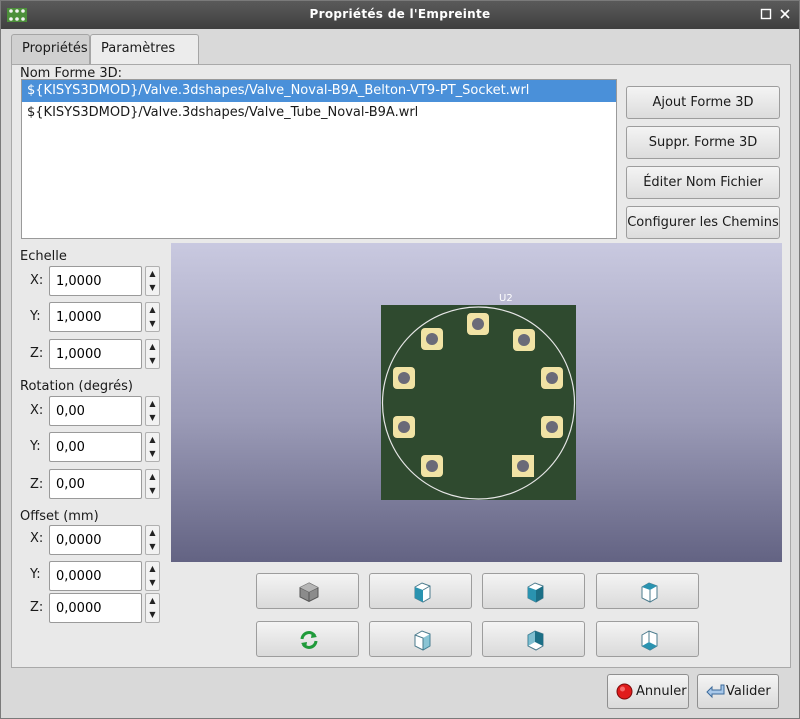 Image resolution: width=800 pixels, height=719 pixels. I want to click on view-top-button, so click(647, 591).